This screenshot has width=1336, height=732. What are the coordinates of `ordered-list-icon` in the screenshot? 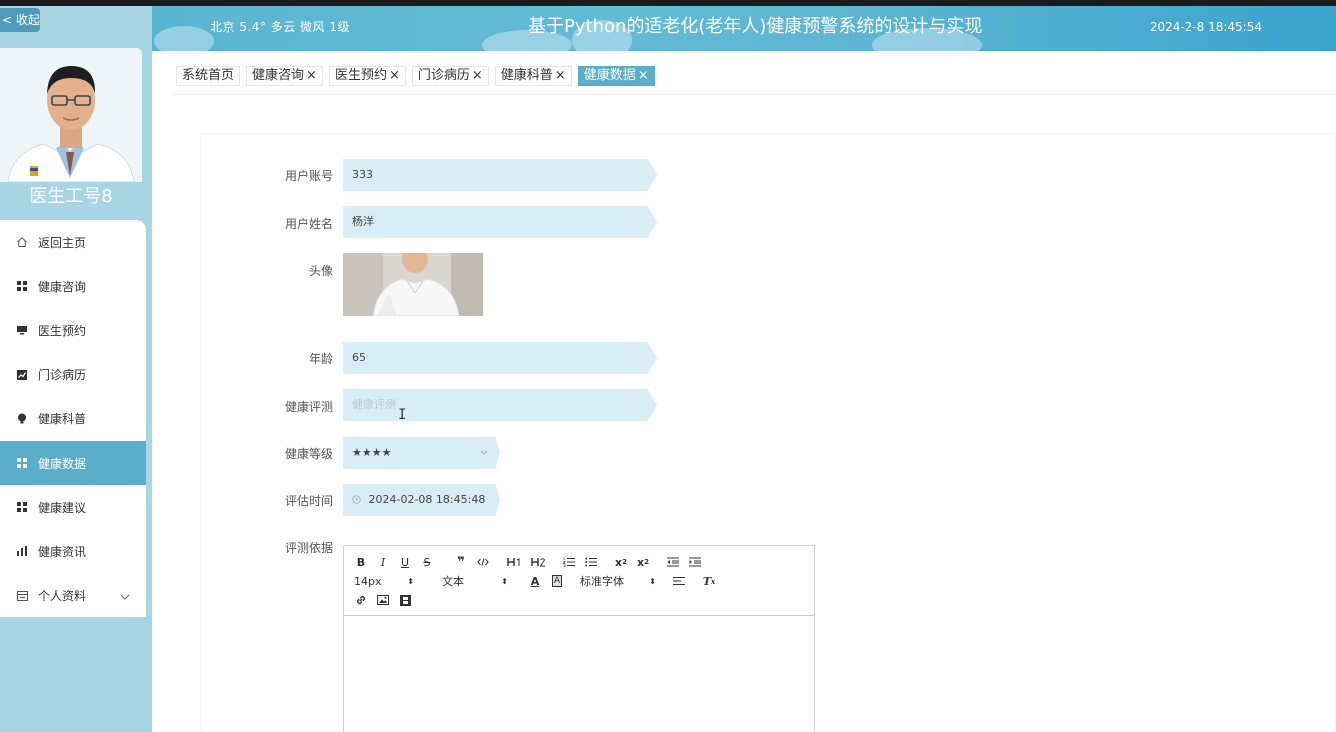 It's located at (569, 562).